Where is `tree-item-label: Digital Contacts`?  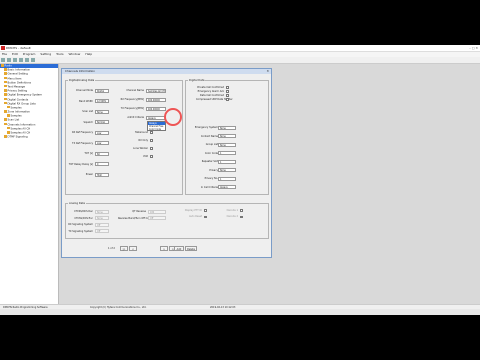
tree-item-label: Digital Contacts is located at coordinates (18, 99).